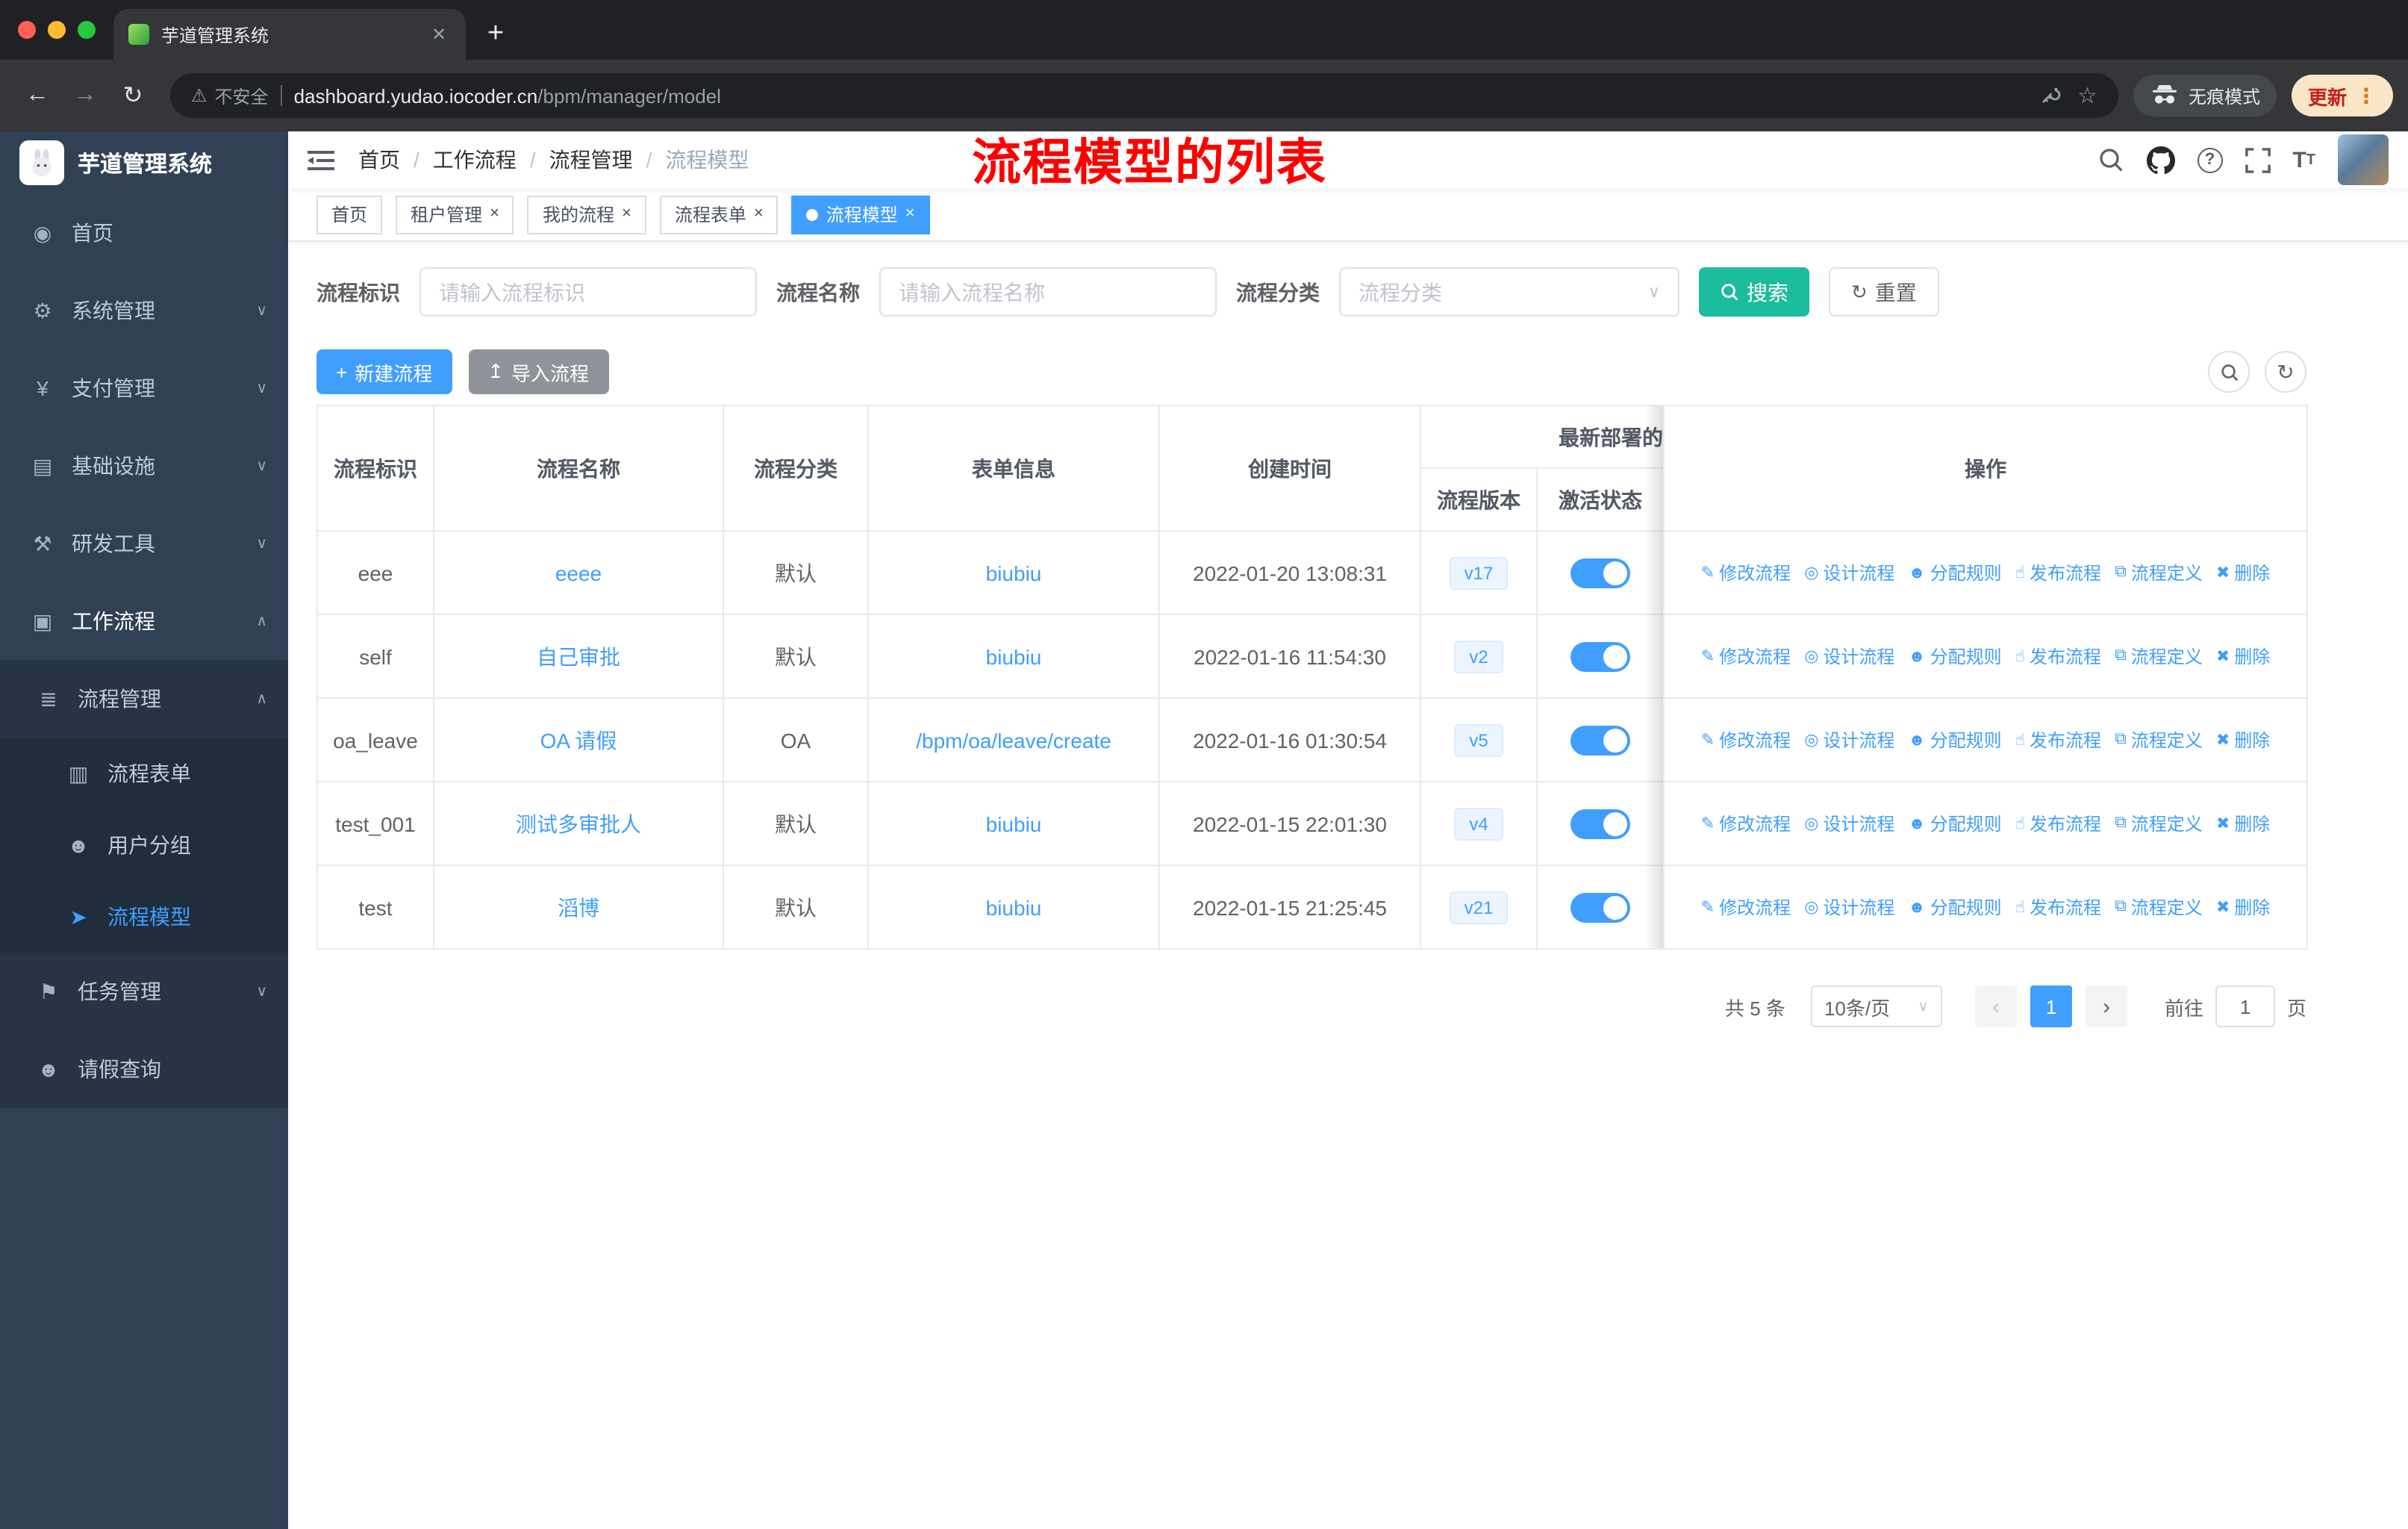 This screenshot has width=2408, height=1529. I want to click on sidebar-item-infrastructure: ▤ 基础设施 ∨, so click(144, 466).